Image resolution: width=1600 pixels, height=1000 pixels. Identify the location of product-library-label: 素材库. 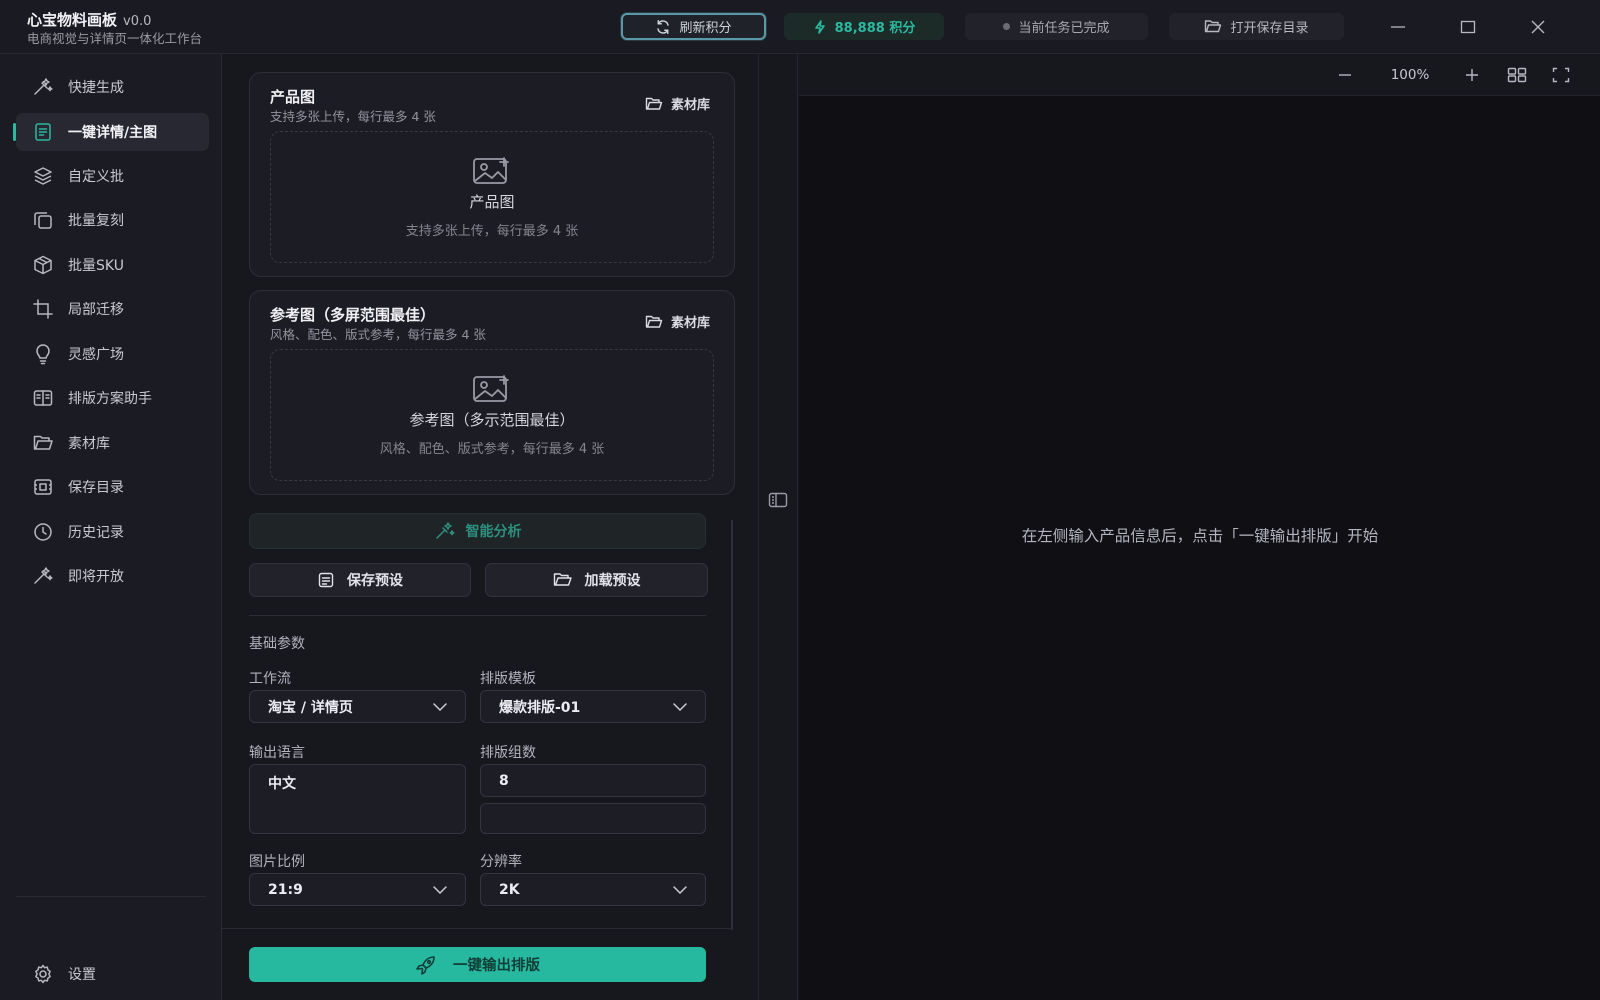
(690, 105).